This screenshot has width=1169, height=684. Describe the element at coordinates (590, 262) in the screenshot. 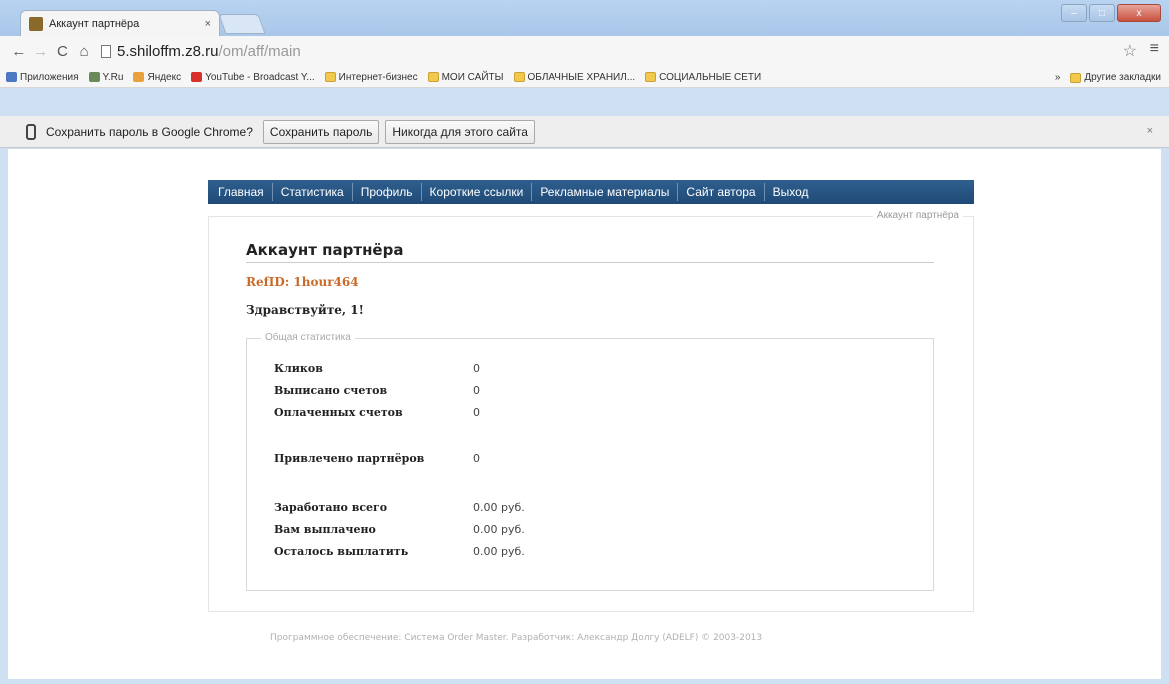

I see `title-divider` at that location.